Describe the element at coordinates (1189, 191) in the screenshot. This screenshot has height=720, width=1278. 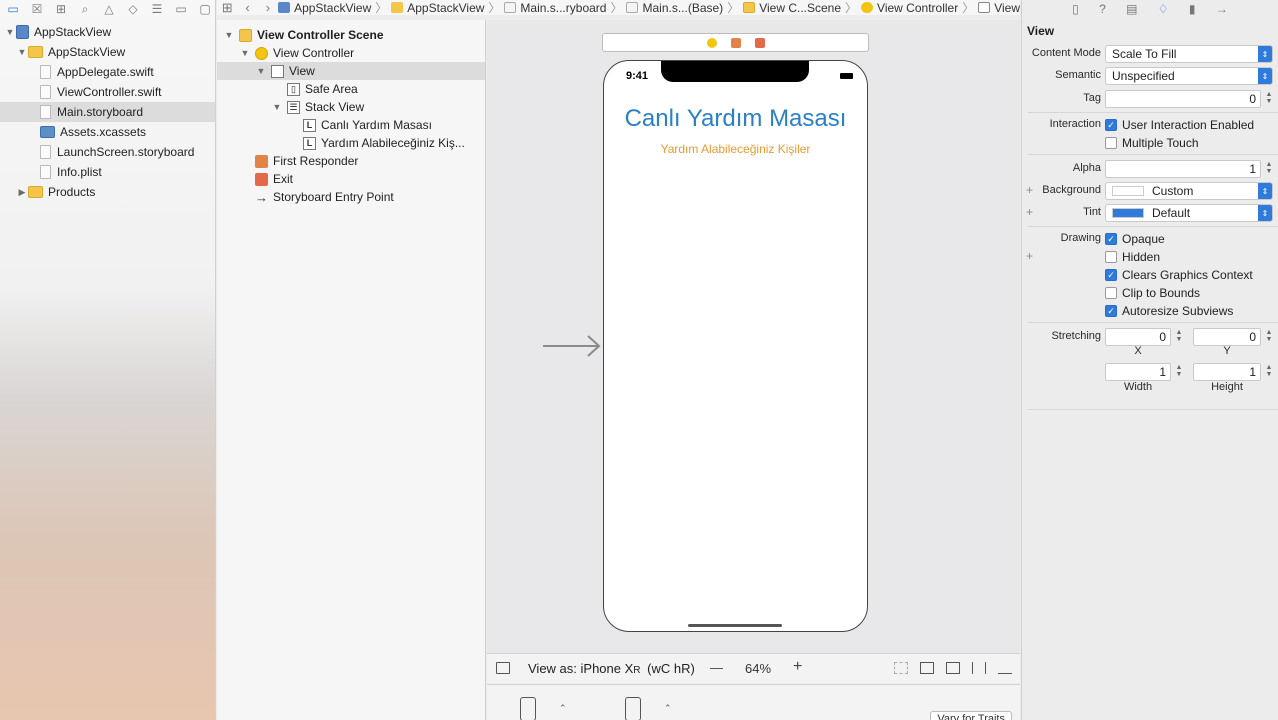
I see `background-popup: Custom ⇕` at that location.